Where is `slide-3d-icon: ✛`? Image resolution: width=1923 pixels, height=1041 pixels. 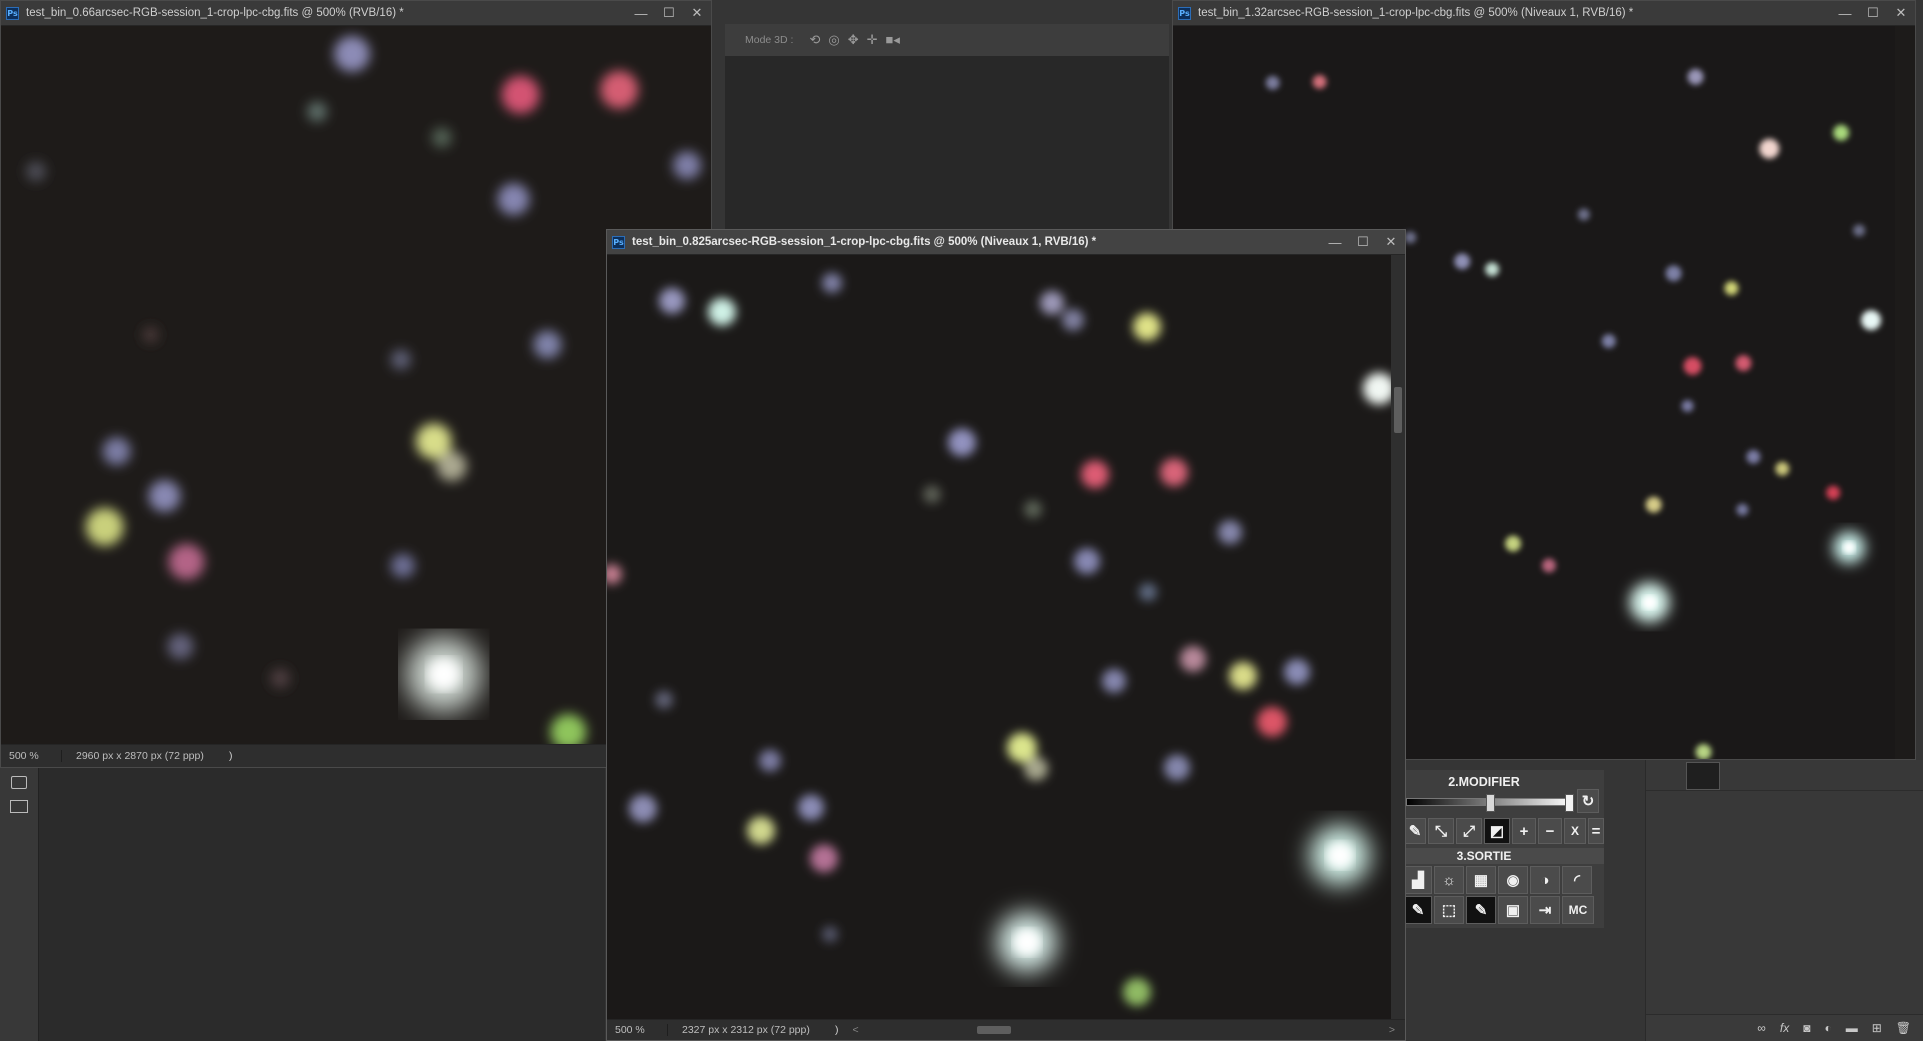
slide-3d-icon: ✛ is located at coordinates (872, 40).